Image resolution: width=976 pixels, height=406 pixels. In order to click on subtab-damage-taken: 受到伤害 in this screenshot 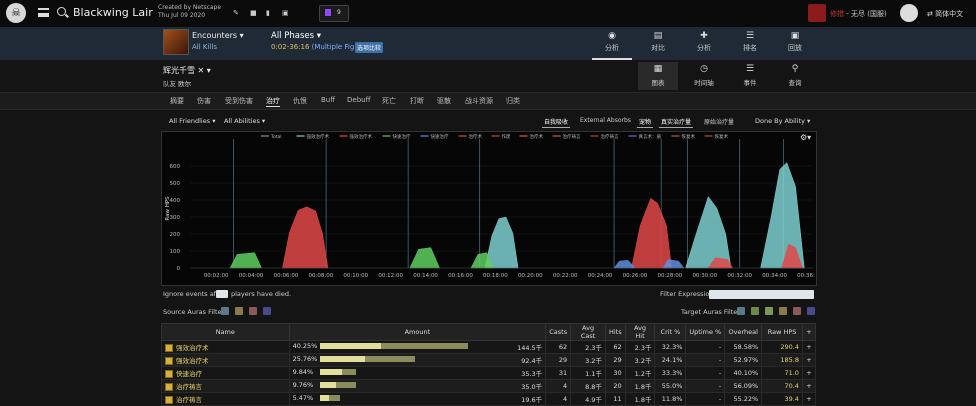, I will do `click(239, 101)`.